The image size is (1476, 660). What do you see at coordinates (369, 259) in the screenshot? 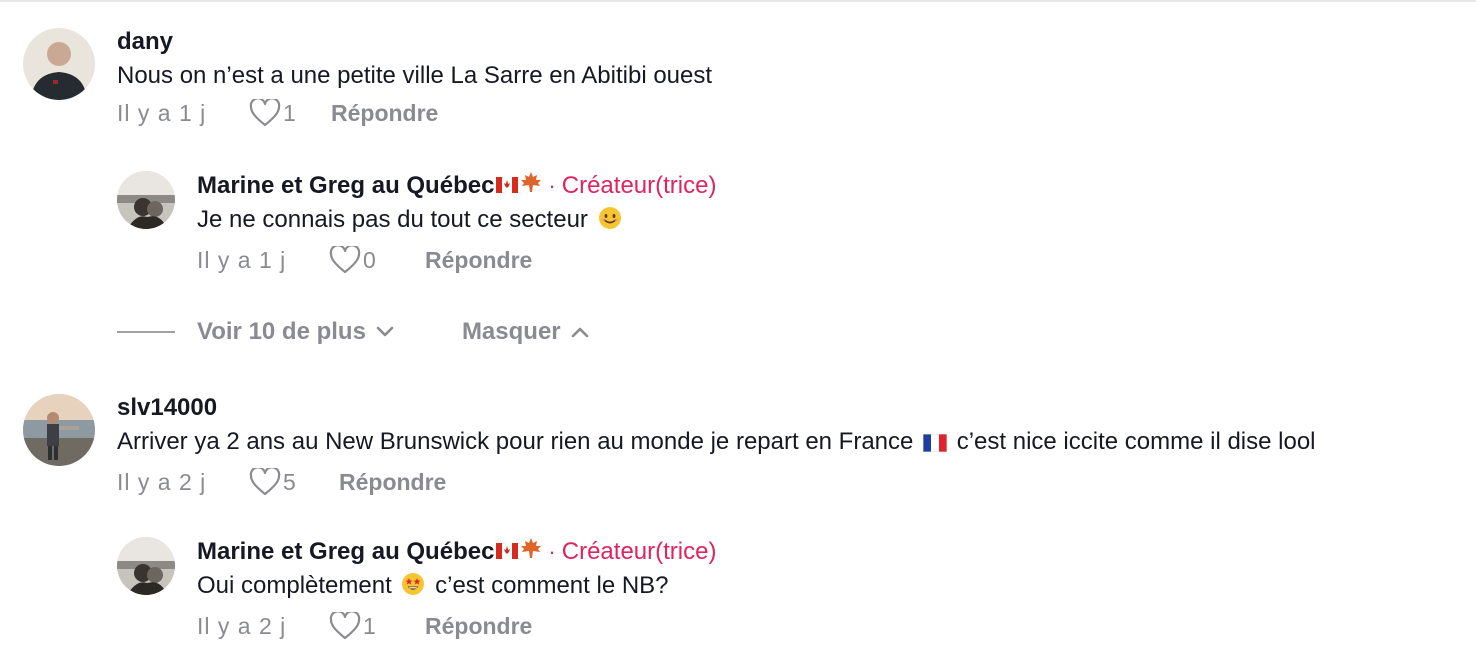
I see `like-count: 0` at bounding box center [369, 259].